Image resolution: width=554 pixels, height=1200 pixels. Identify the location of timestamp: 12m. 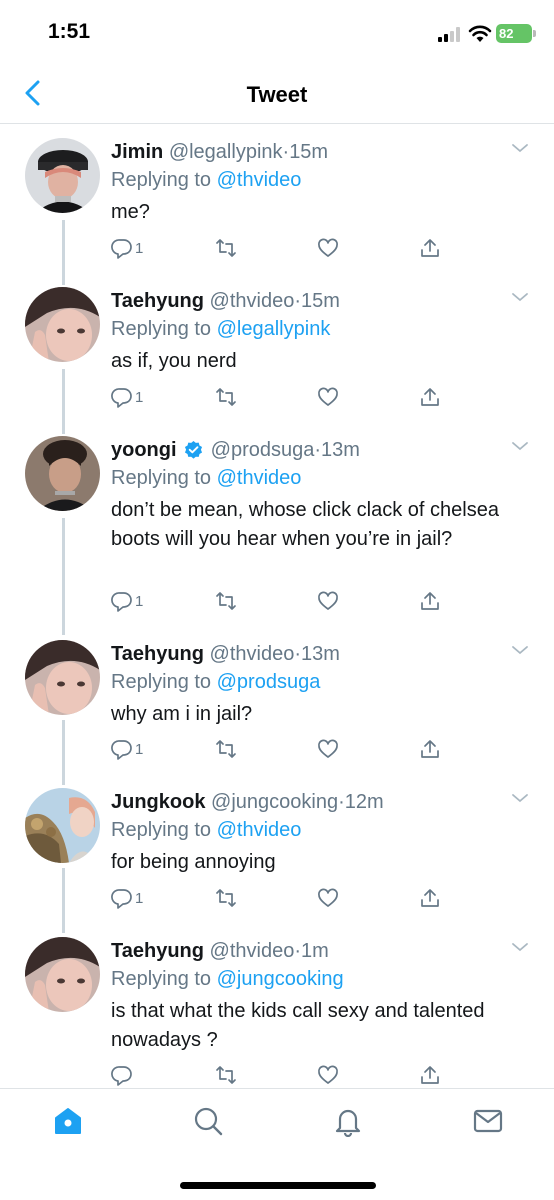
(364, 802).